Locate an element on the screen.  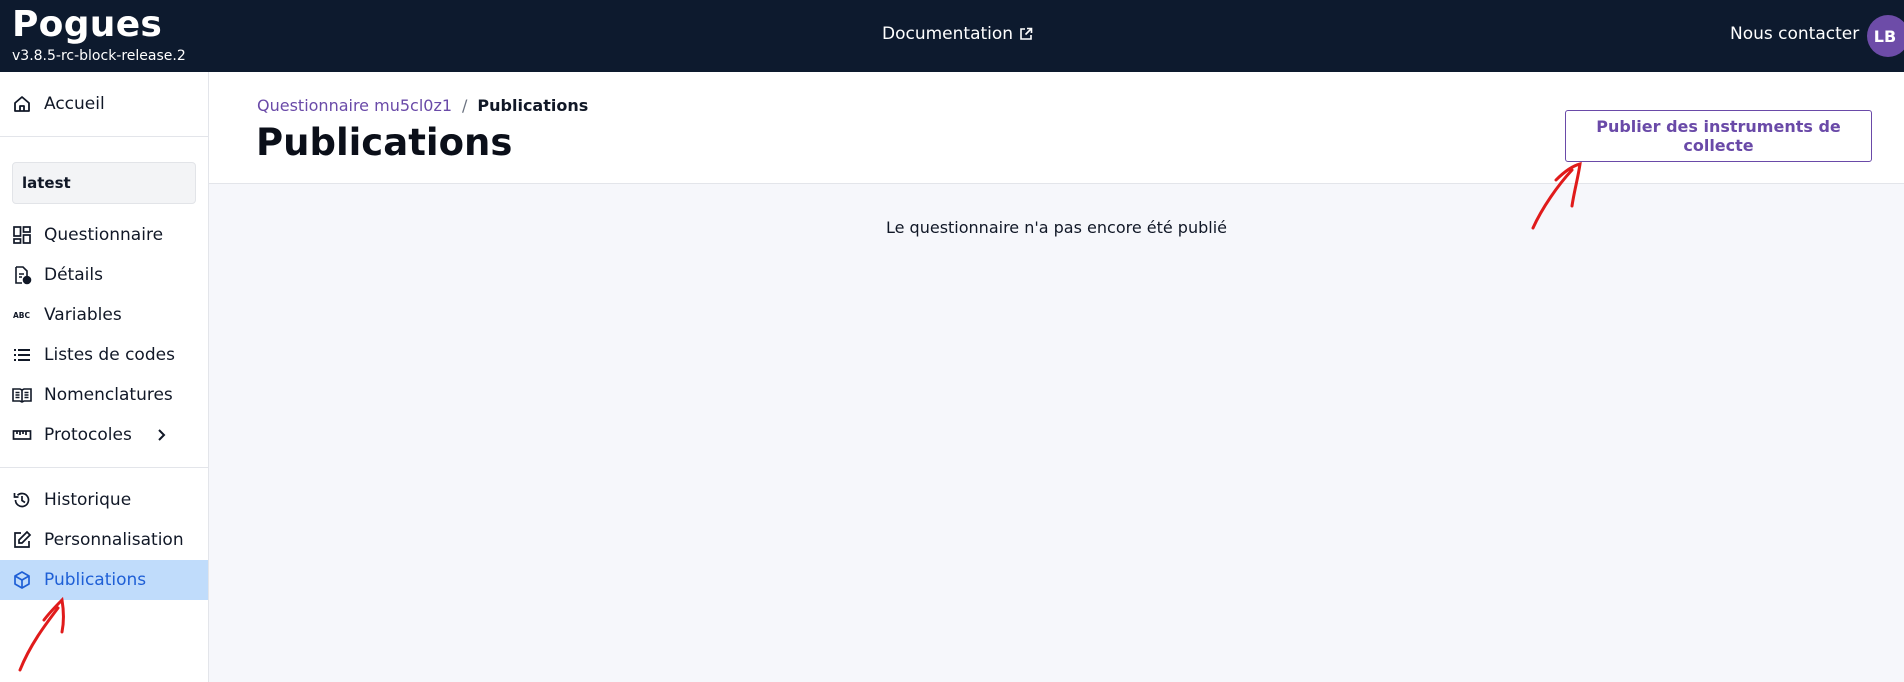
contact-link: Nous contacter is located at coordinates (1794, 34).